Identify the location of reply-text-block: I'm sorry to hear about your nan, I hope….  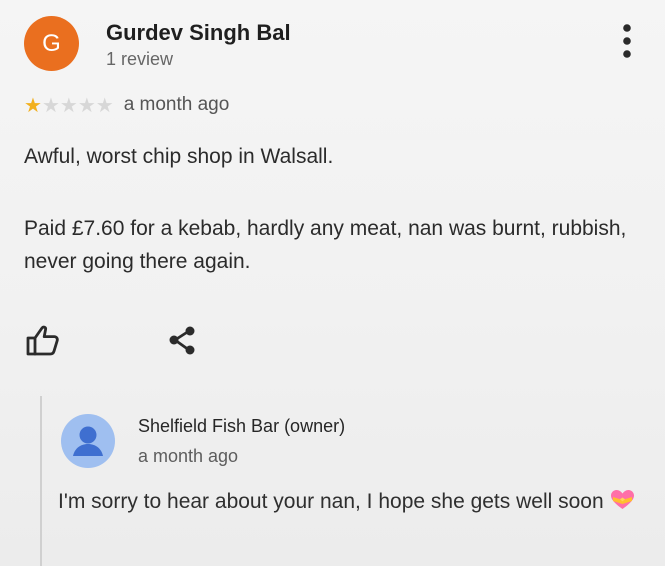
(350, 501).